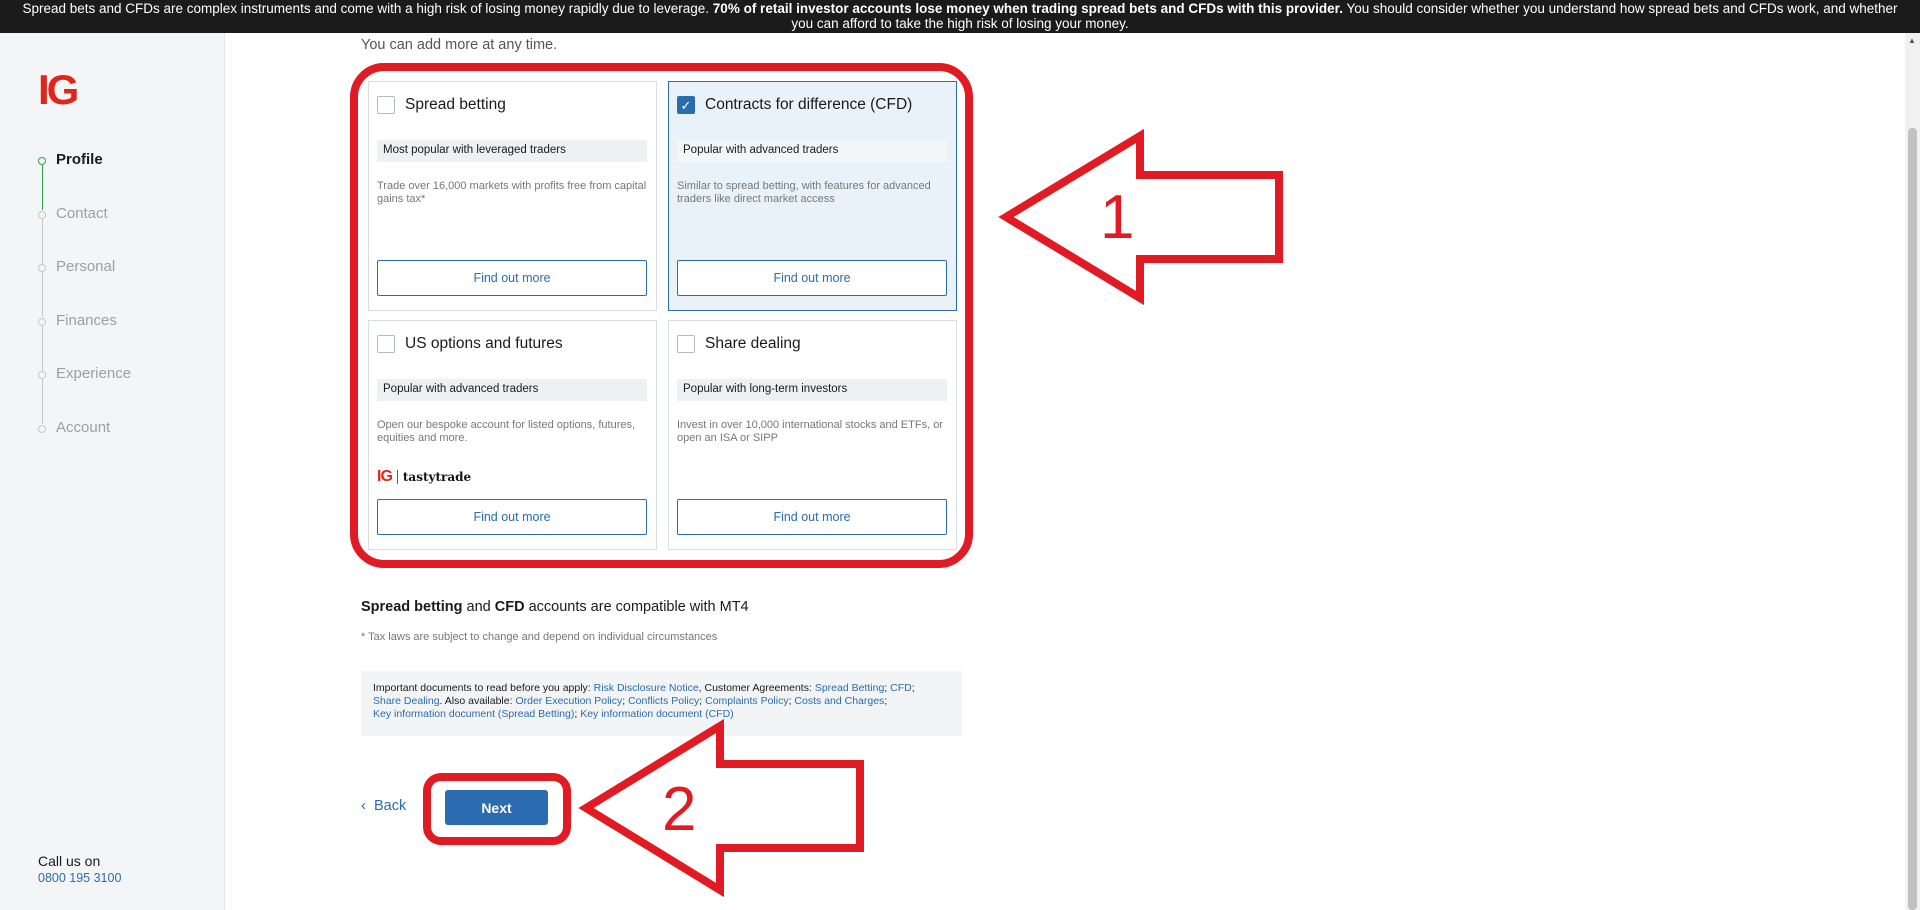  Describe the element at coordinates (478, 607) in the screenshot. I see `compat-and: and` at that location.